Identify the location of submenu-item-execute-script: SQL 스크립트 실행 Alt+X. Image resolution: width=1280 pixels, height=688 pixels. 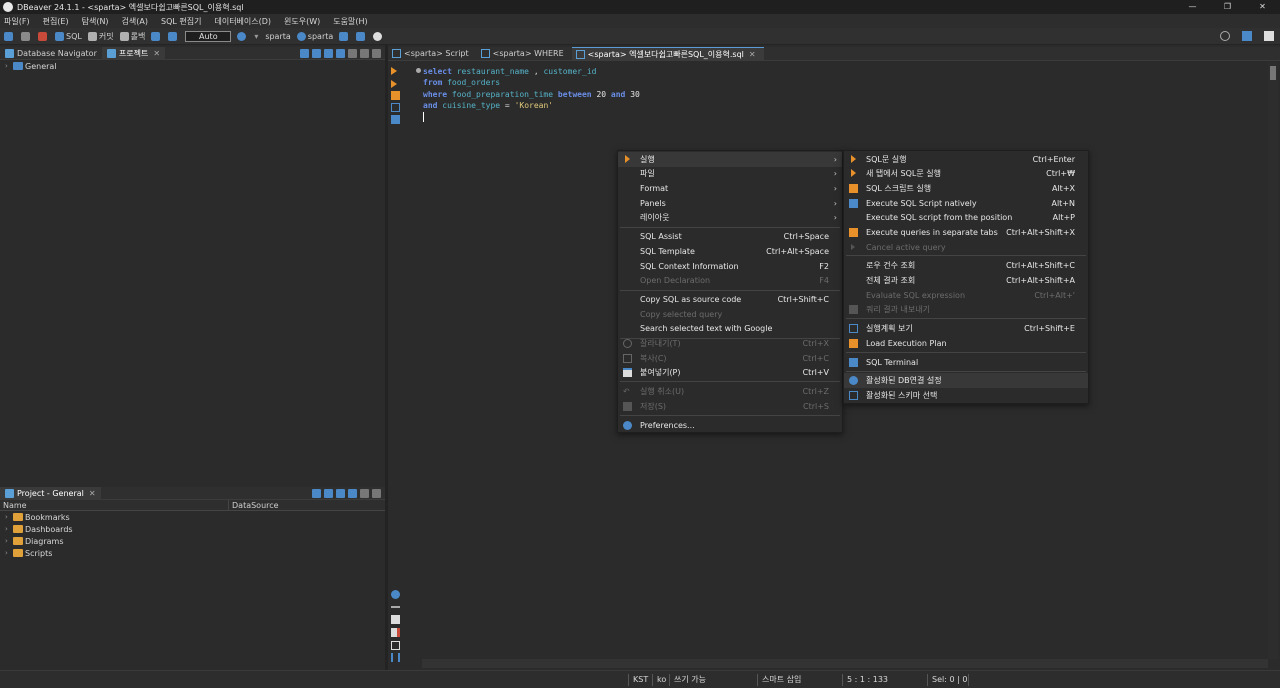
(966, 188).